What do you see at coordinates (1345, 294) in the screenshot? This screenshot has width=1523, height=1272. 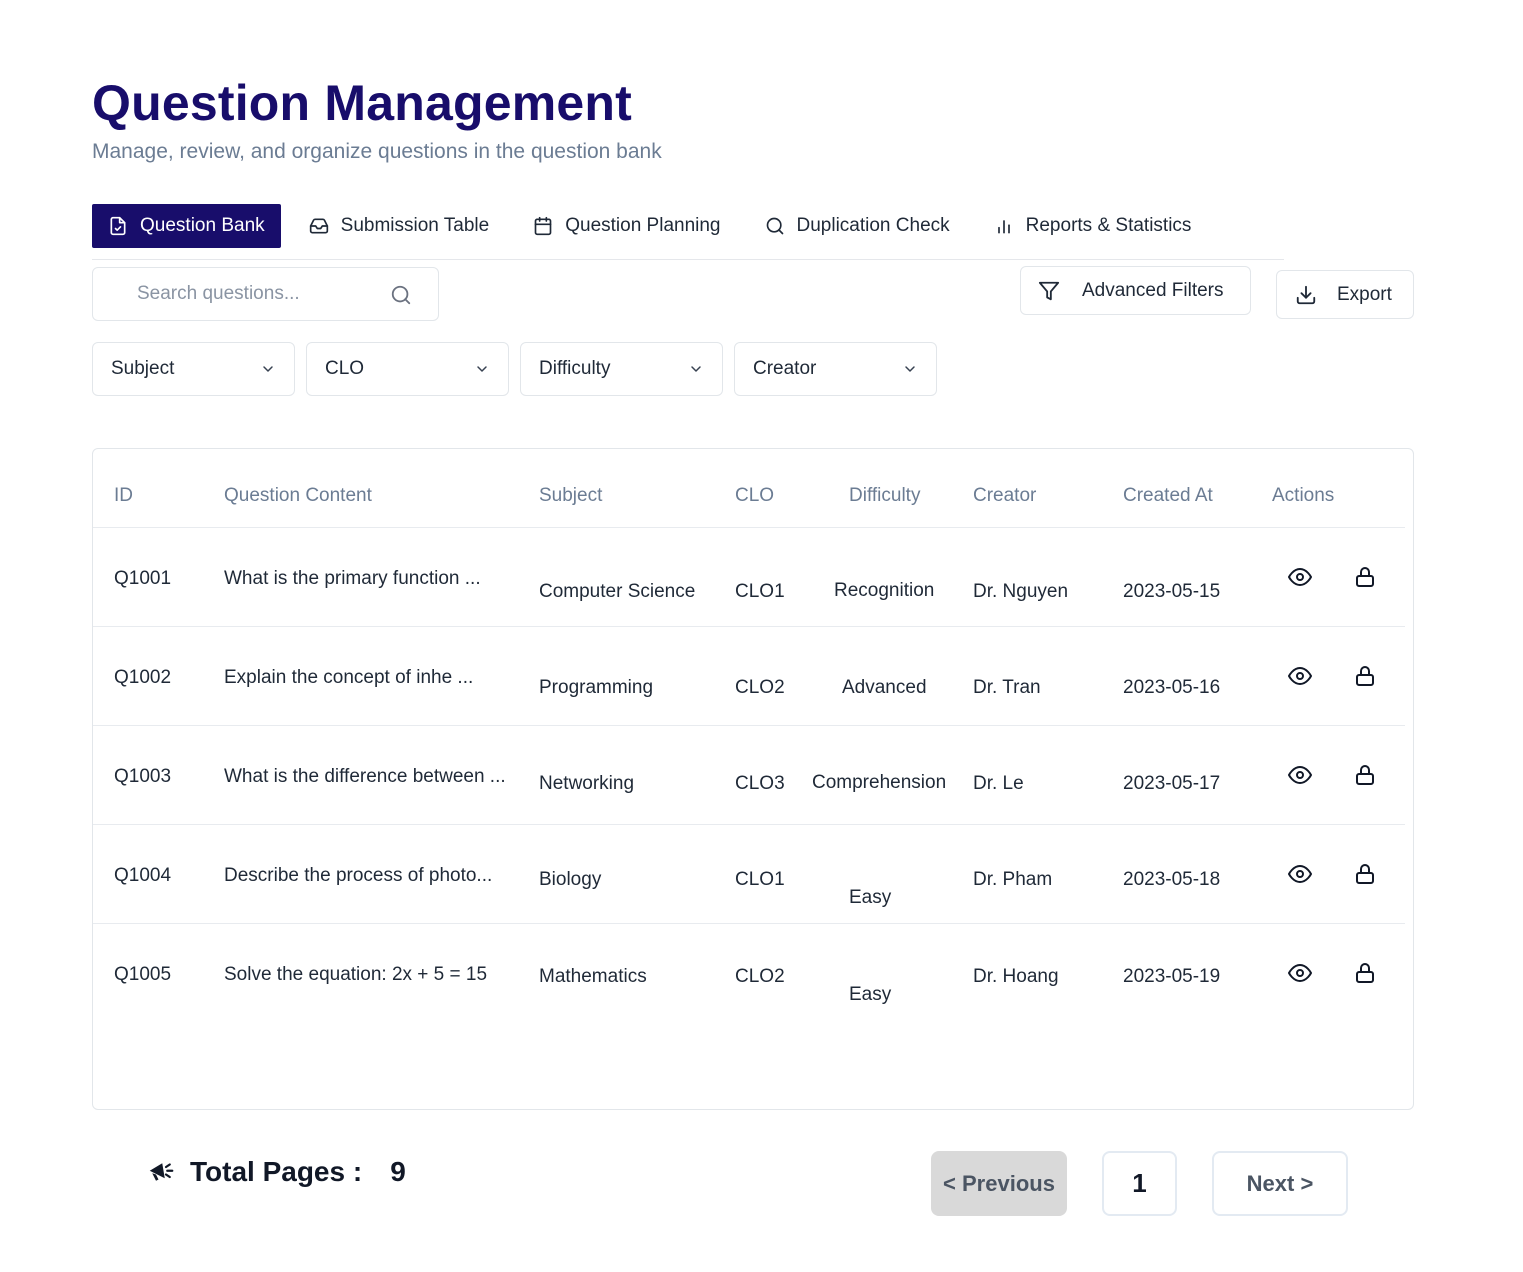 I see `export-button: Export` at bounding box center [1345, 294].